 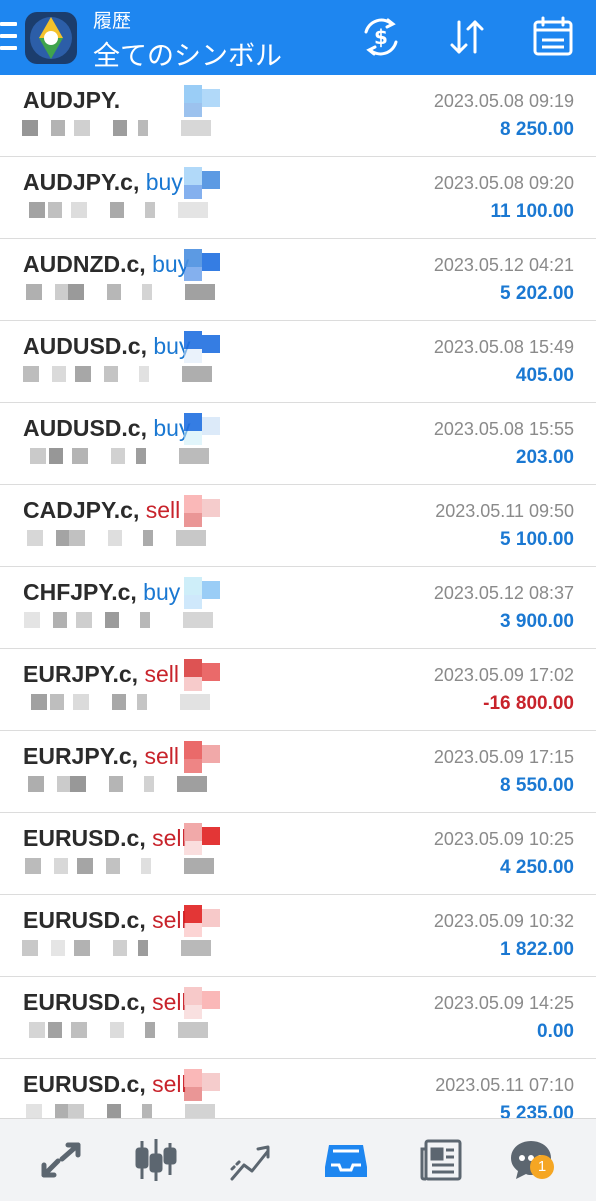 I want to click on symbol-name: AUDUSD.c, so click(x=82, y=346).